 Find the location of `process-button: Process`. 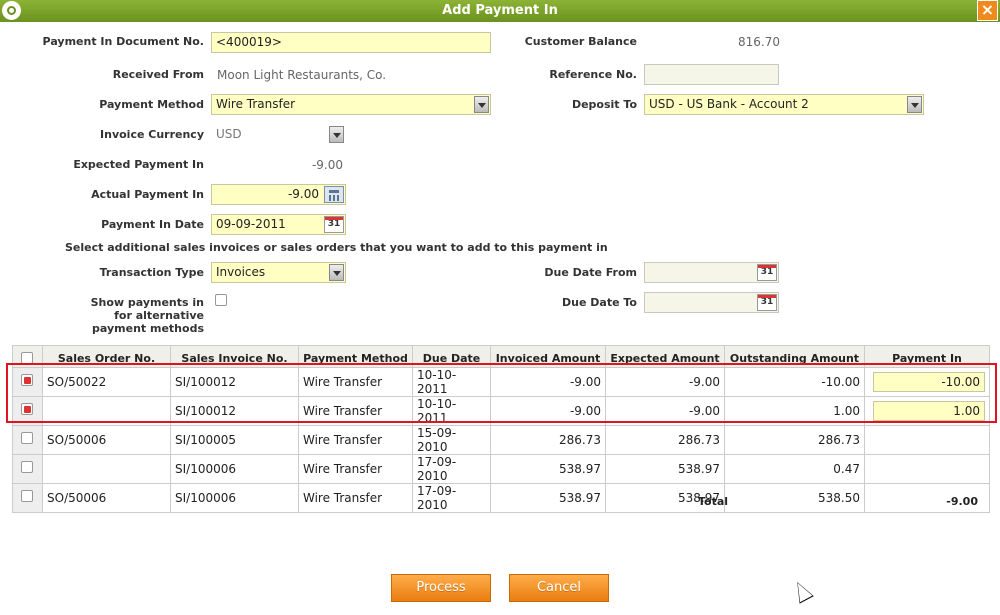

process-button: Process is located at coordinates (441, 588).